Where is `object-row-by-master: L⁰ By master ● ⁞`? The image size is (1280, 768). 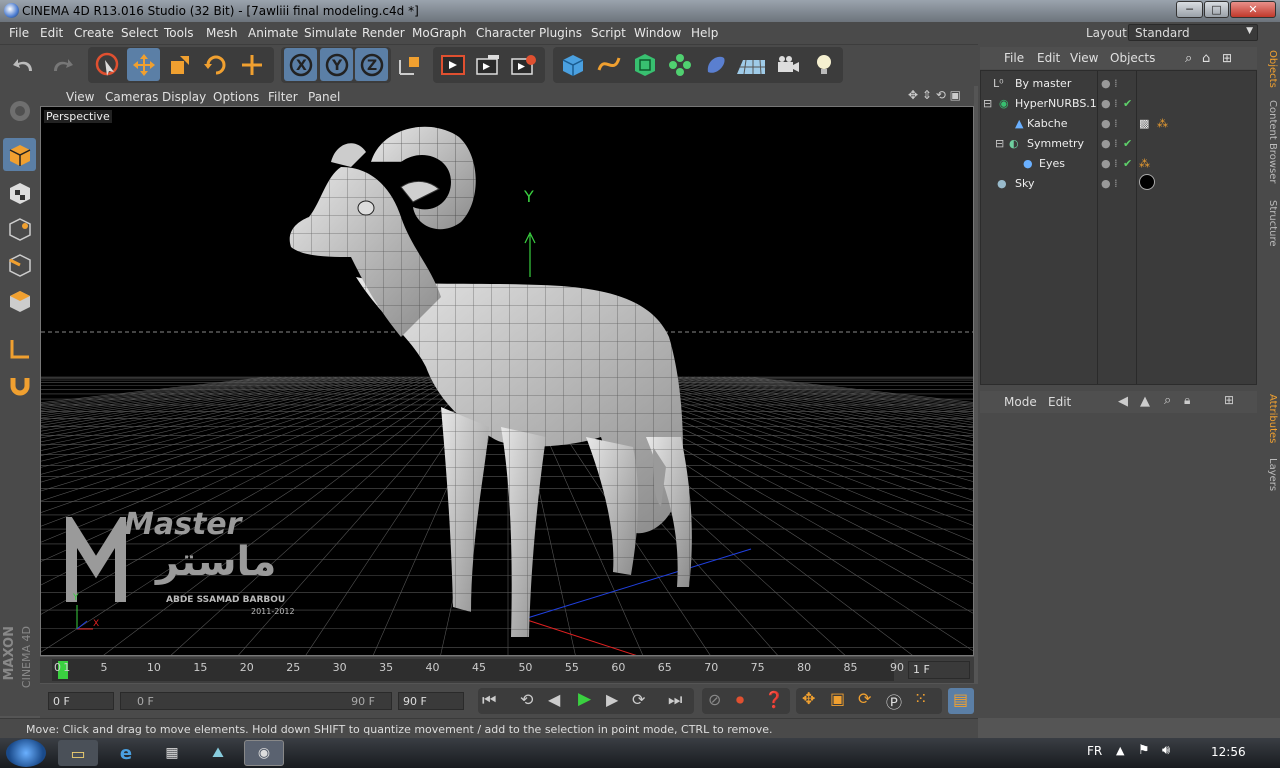 object-row-by-master: L⁰ By master ● ⁞ is located at coordinates (1118, 83).